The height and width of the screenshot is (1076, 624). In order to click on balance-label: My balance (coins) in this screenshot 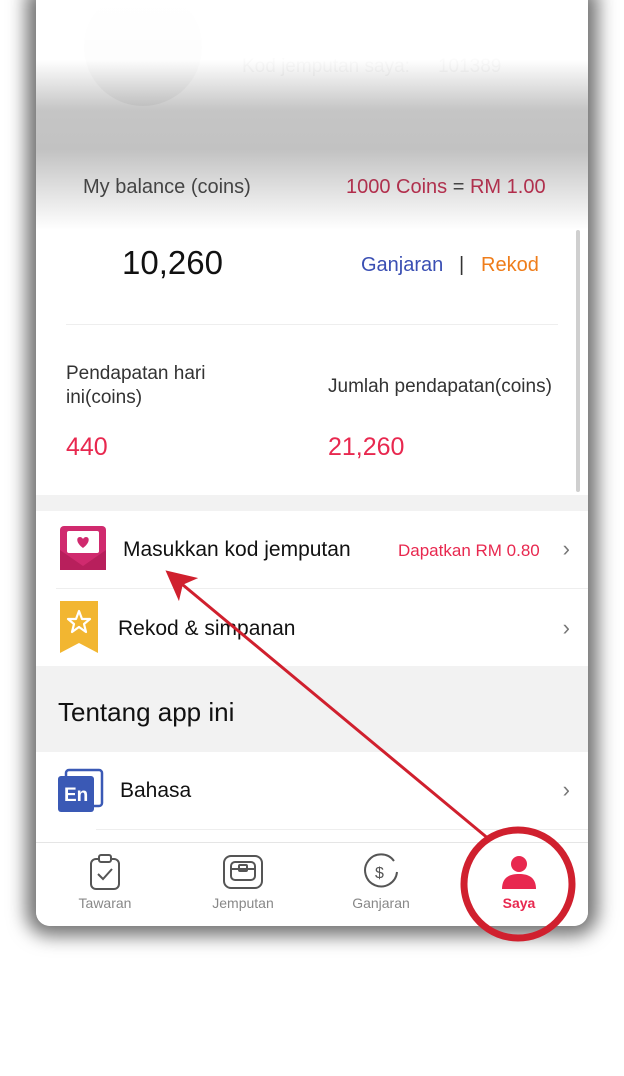, I will do `click(167, 187)`.